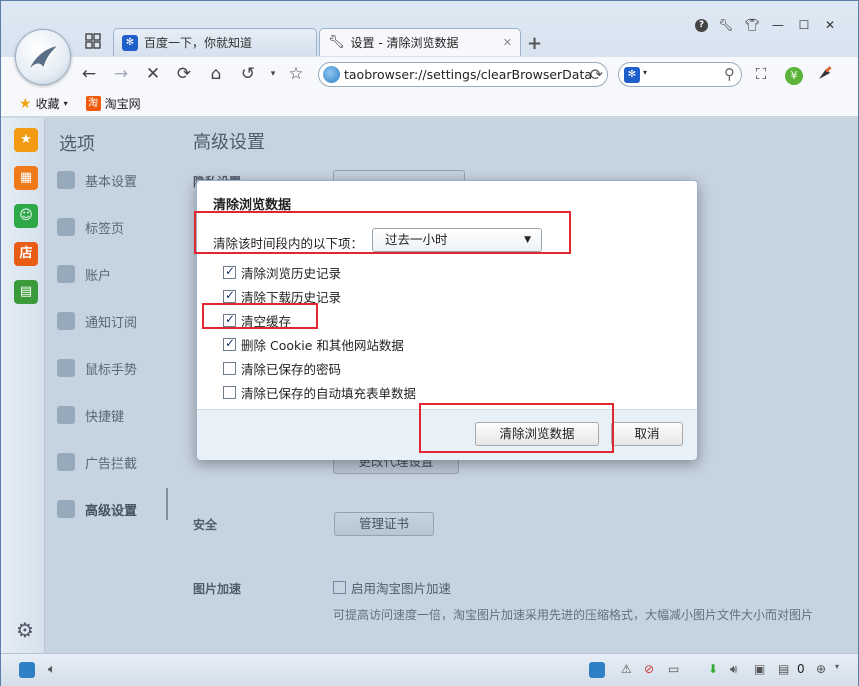 The width and height of the screenshot is (859, 686). I want to click on stop-button: ✕, so click(153, 74).